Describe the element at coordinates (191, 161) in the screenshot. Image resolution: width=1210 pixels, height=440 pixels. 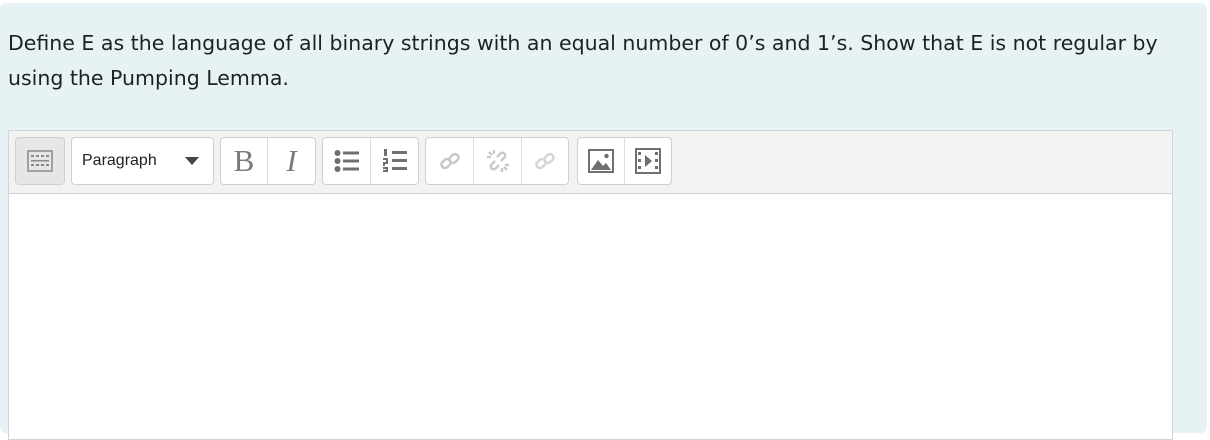
I see `chevron-down-icon` at that location.